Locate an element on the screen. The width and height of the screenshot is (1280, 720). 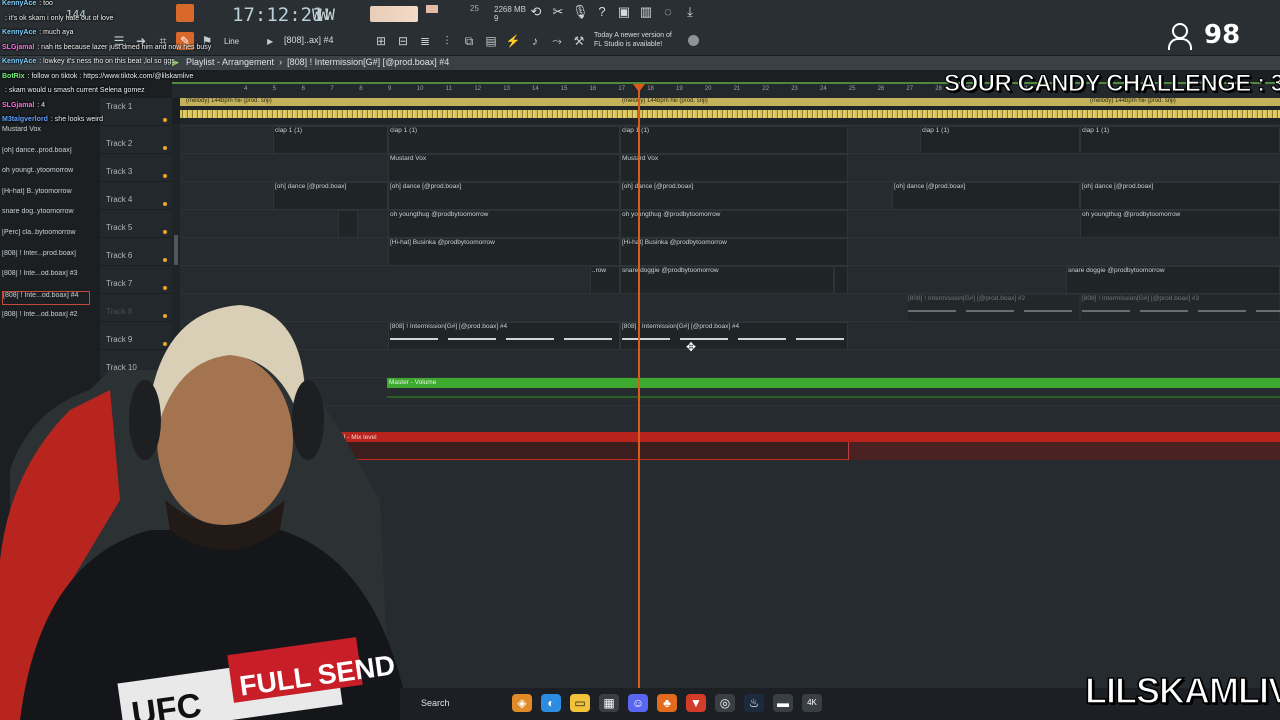
ruler-tick: 17 is located at coordinates (622, 89).